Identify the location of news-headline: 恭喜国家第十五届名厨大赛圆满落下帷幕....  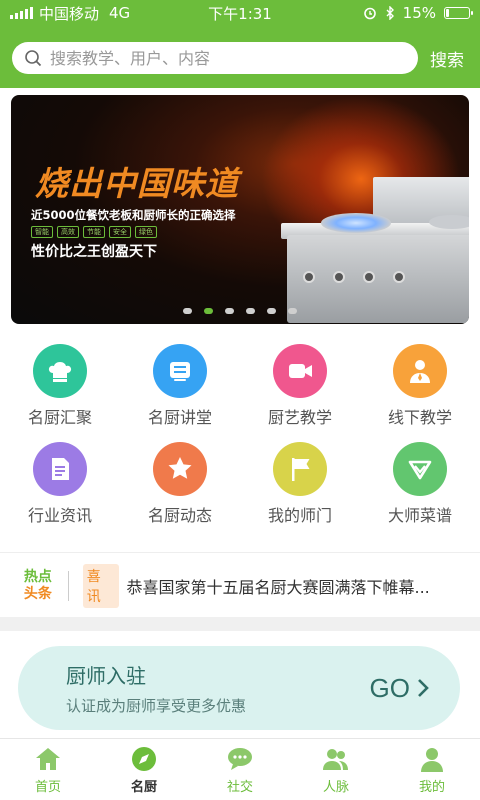
(295, 586).